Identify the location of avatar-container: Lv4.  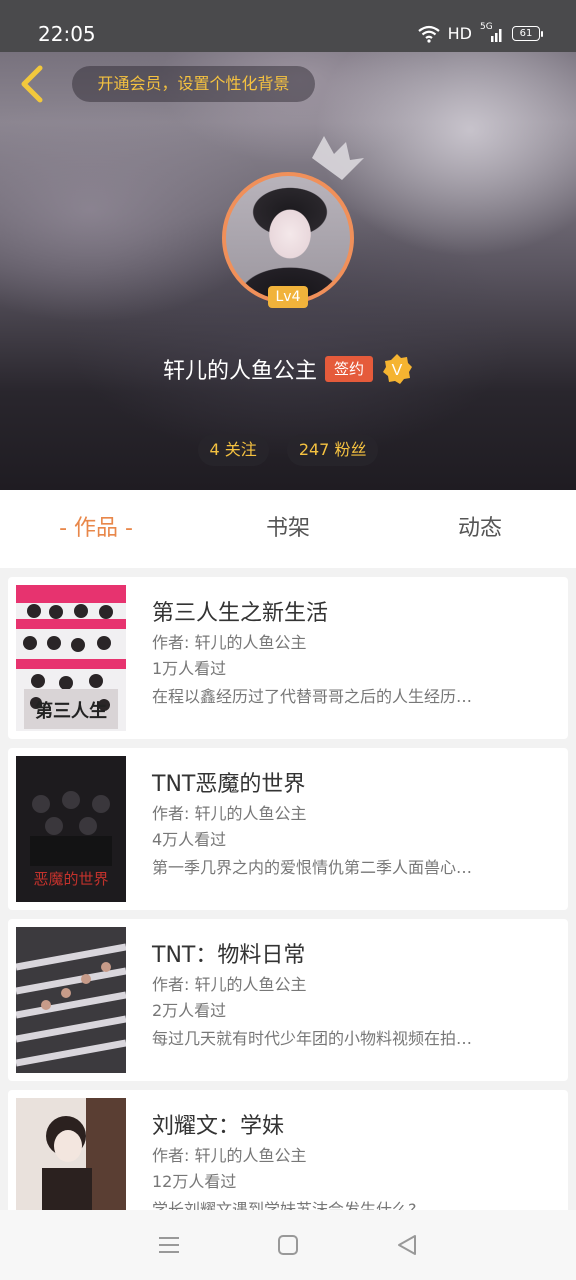
(293, 222).